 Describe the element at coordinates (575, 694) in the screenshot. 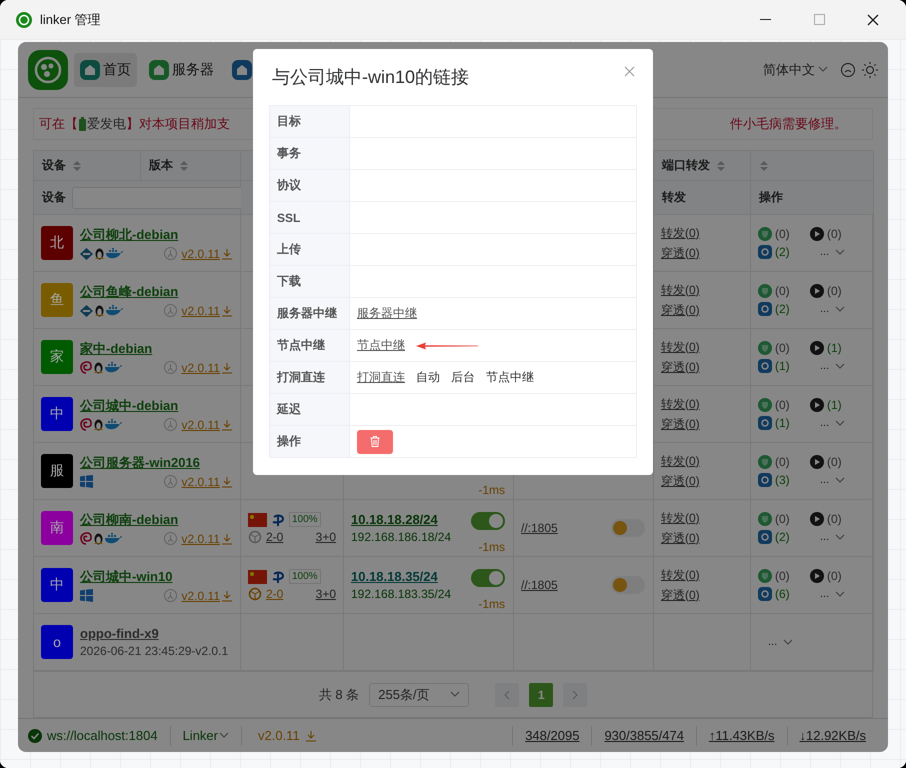

I see `next-page-button` at that location.